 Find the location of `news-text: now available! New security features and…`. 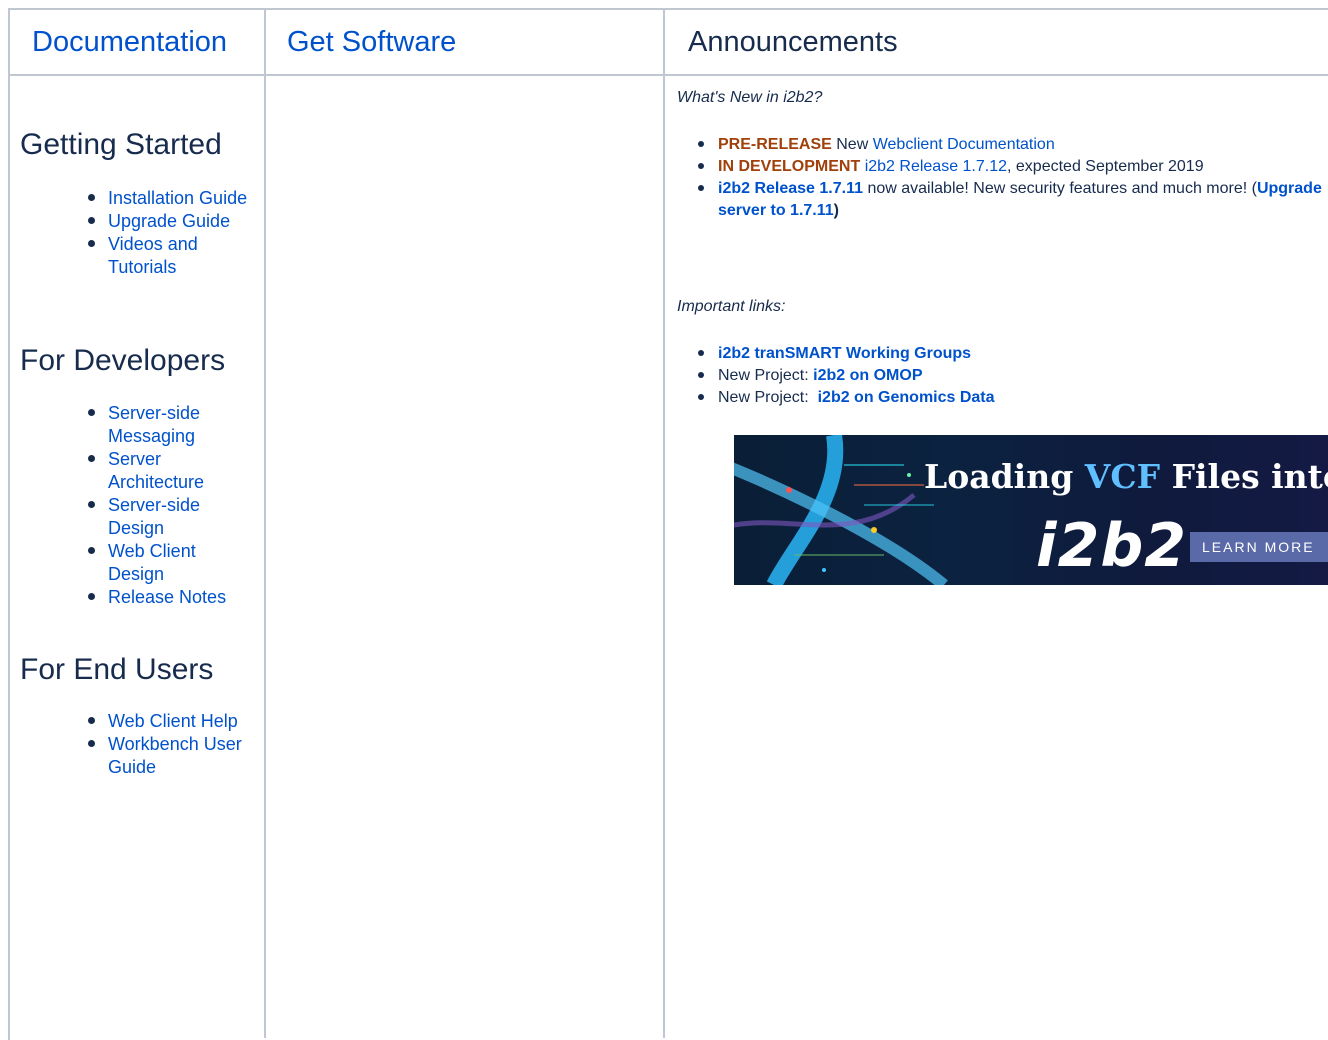

news-text: now available! New security features and… is located at coordinates (1060, 188).